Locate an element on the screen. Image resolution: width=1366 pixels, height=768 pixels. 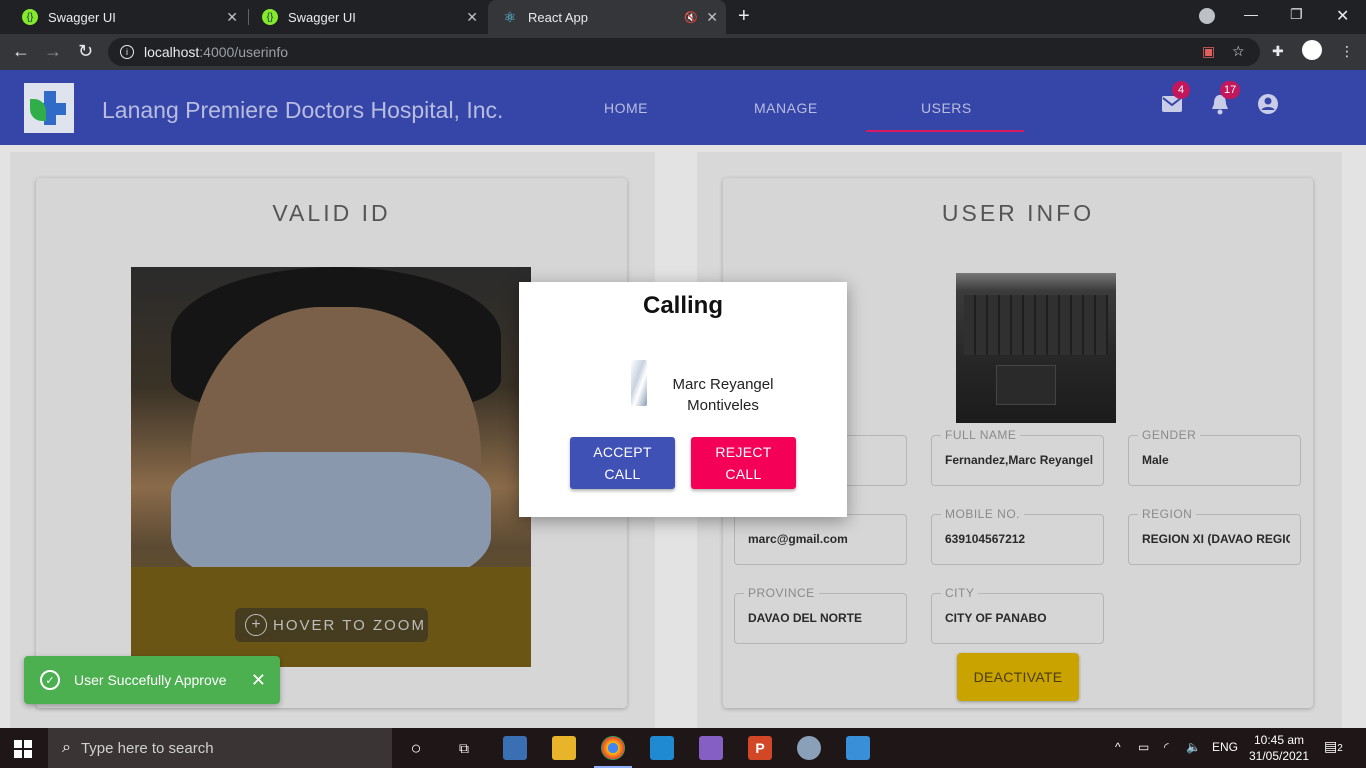
battery-icon: ▭ is located at coordinates (1143, 747).